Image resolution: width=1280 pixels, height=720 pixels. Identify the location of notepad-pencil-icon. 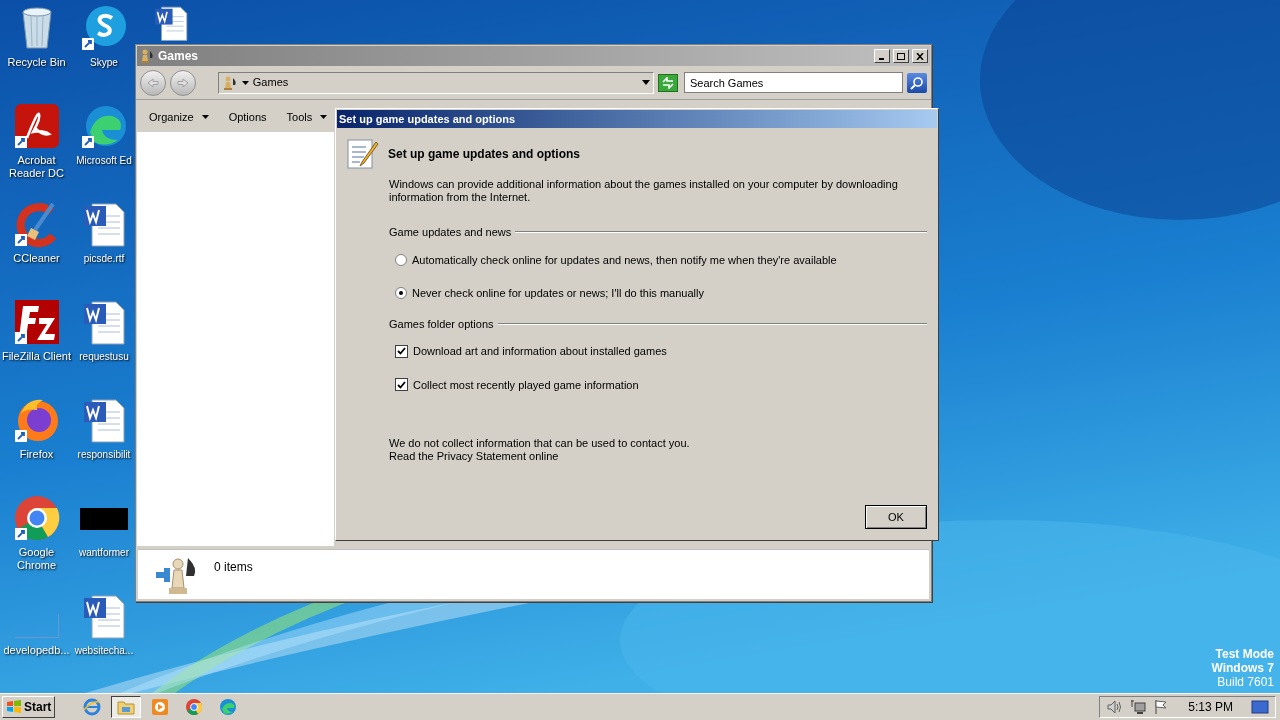
(363, 154).